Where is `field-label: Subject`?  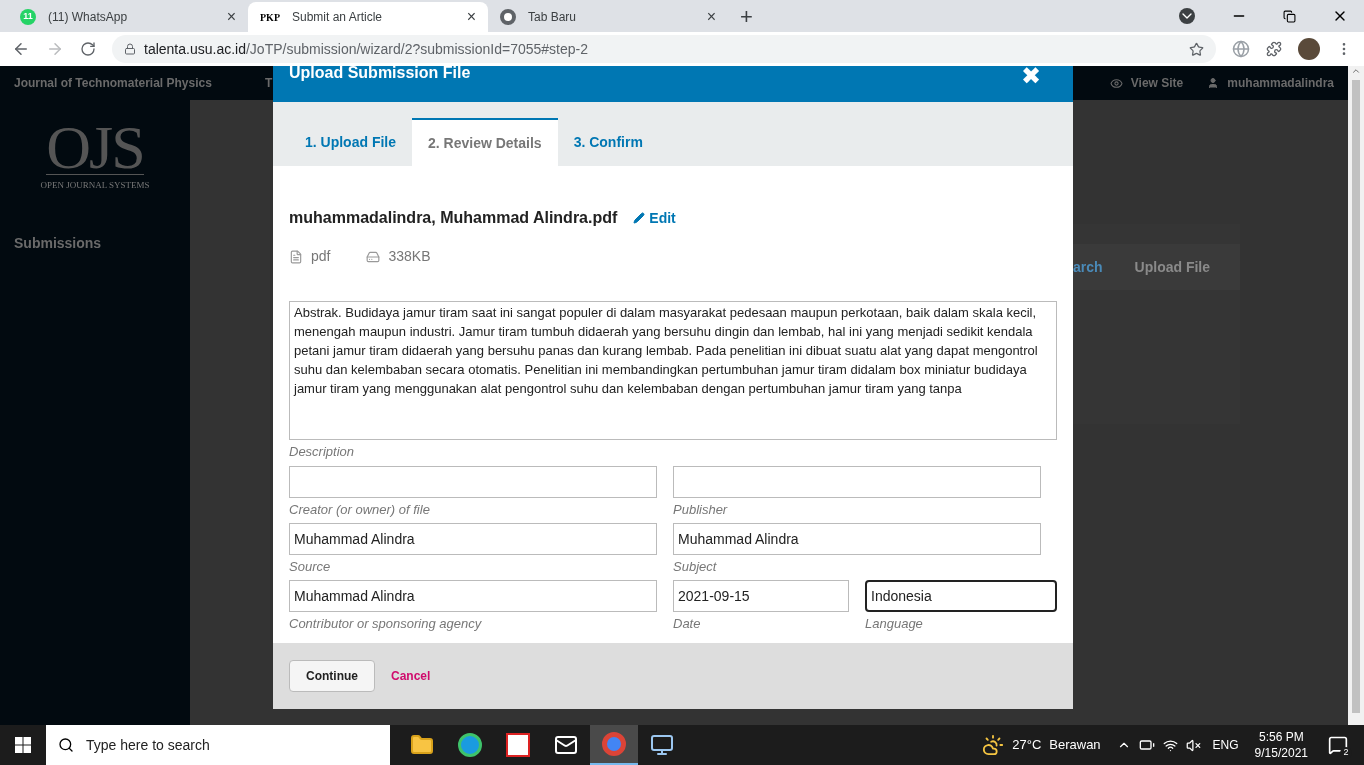
field-label: Subject is located at coordinates (695, 566).